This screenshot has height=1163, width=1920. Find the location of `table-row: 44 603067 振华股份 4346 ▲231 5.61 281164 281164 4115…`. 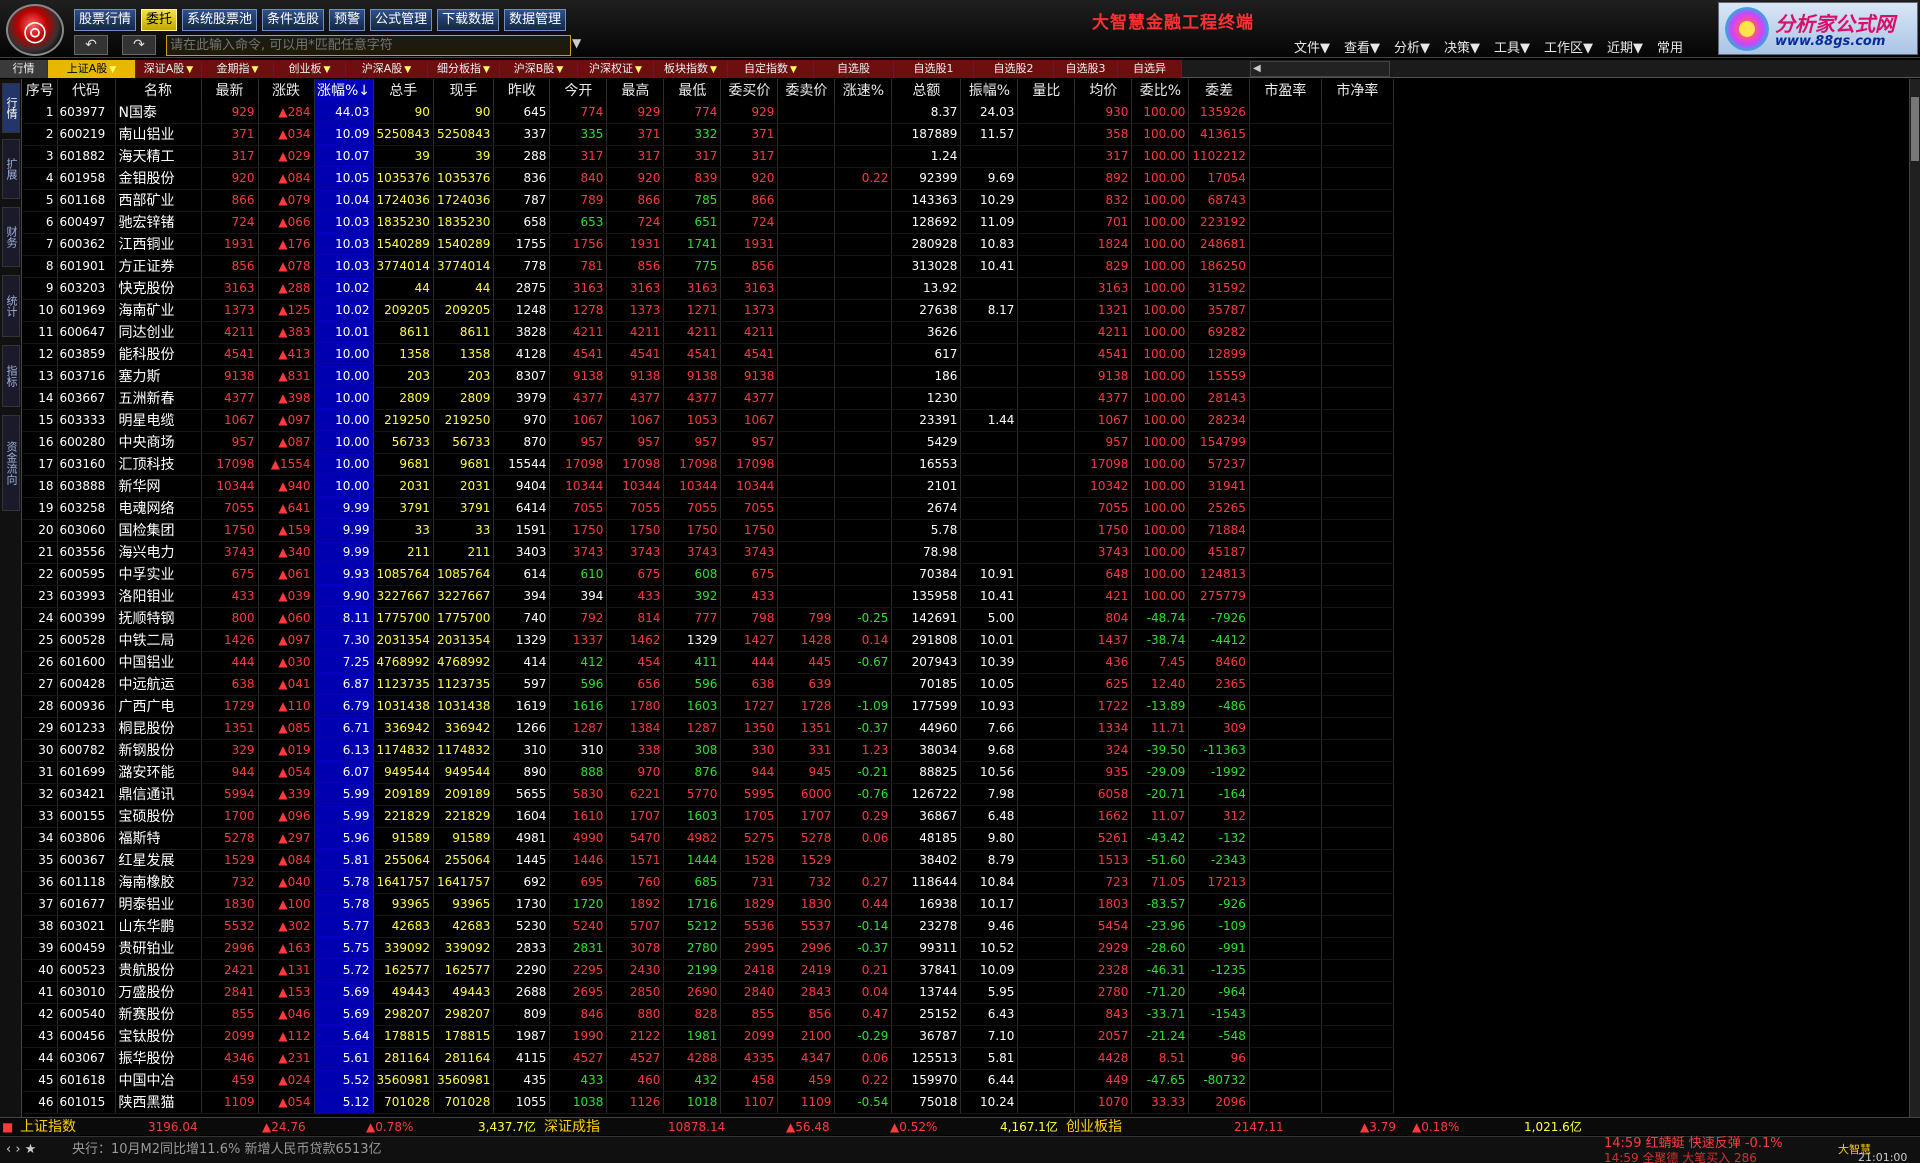

table-row: 44 603067 振华股份 4346 ▲231 5.61 281164 281164 4115… is located at coordinates (708, 1058).